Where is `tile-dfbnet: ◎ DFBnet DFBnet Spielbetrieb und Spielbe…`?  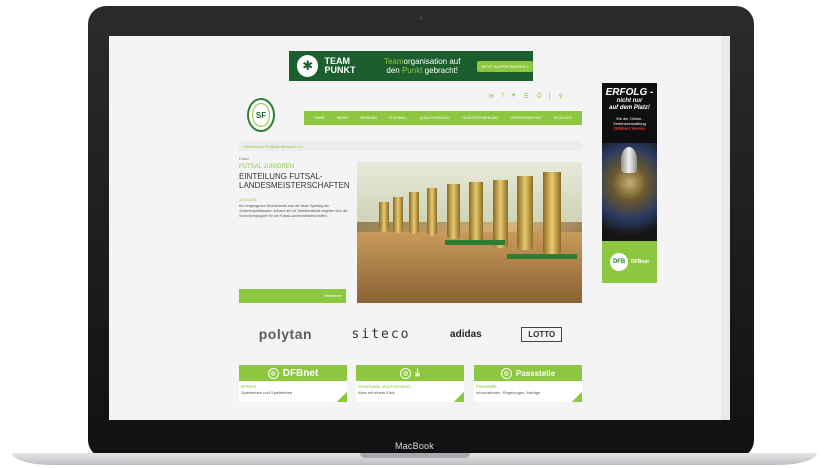
tile-dfbnet: ◎ DFBnet DFBnet Spielbetrieb und Spielbe… is located at coordinates (293, 383).